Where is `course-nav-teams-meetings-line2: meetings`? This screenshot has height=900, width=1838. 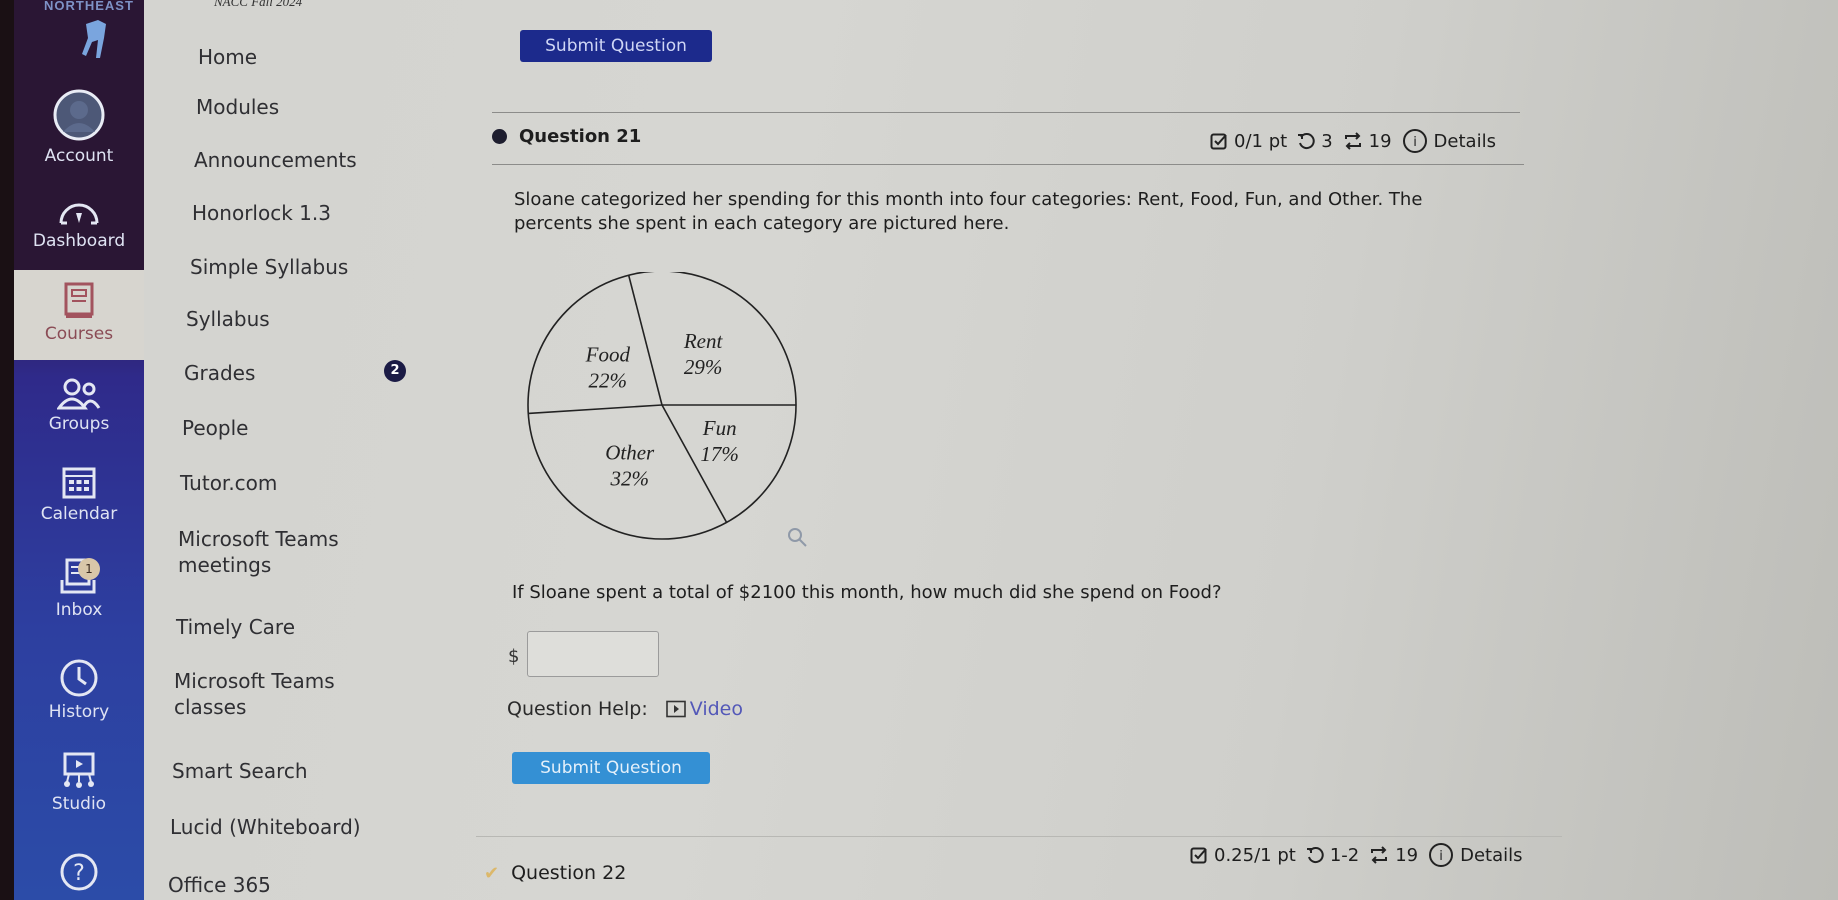 course-nav-teams-meetings-line2: meetings is located at coordinates (225, 565).